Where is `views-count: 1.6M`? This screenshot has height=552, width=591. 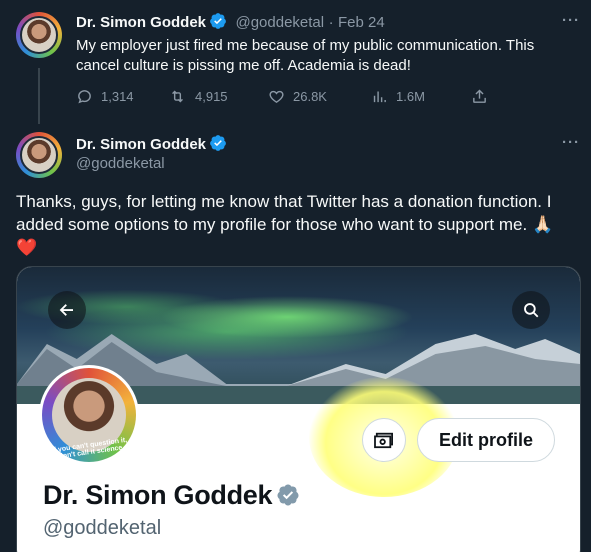
views-count: 1.6M is located at coordinates (410, 96).